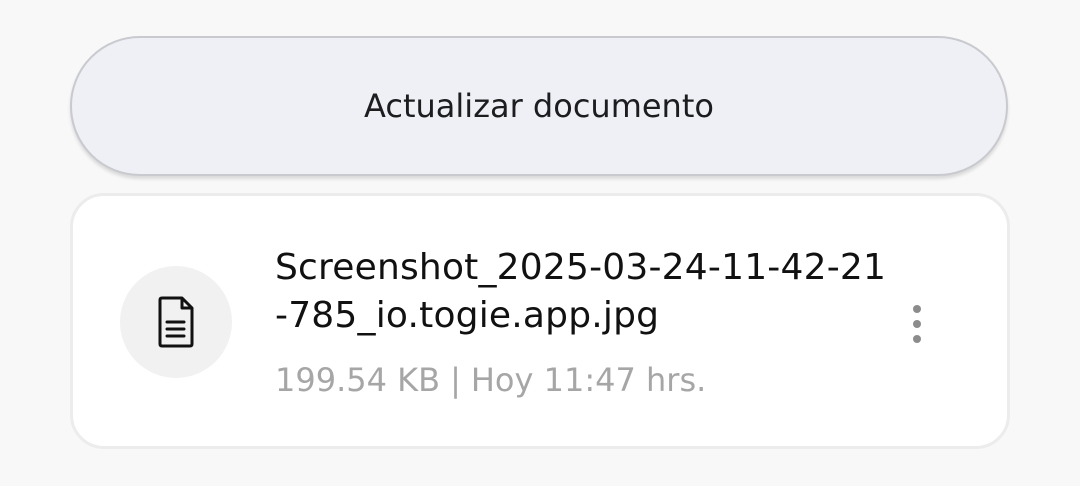  Describe the element at coordinates (588, 380) in the screenshot. I see `file-timestamp: Hoy 11:47 hrs.` at that location.